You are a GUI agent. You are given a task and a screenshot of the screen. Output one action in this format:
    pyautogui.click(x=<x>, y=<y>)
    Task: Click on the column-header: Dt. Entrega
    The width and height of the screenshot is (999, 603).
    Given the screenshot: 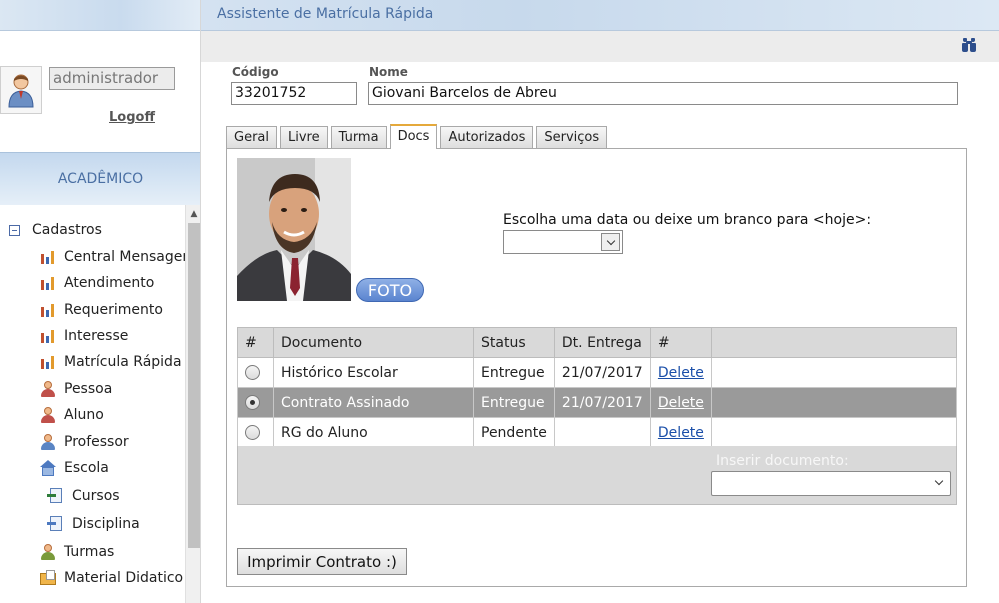 What is the action you would take?
    pyautogui.click(x=602, y=342)
    